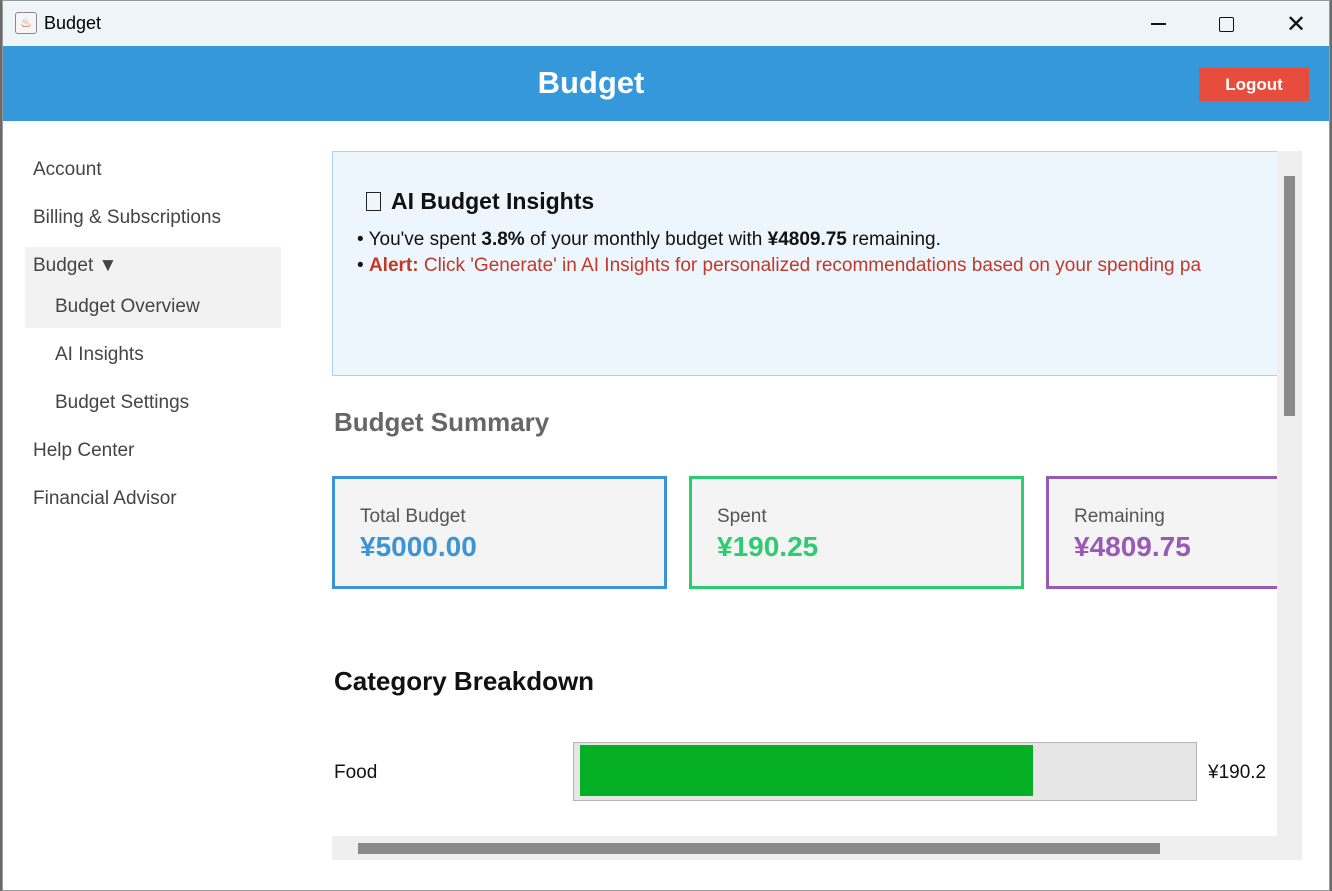 The height and width of the screenshot is (891, 1332). What do you see at coordinates (1289, 505) in the screenshot?
I see `vertical-scrollbar` at bounding box center [1289, 505].